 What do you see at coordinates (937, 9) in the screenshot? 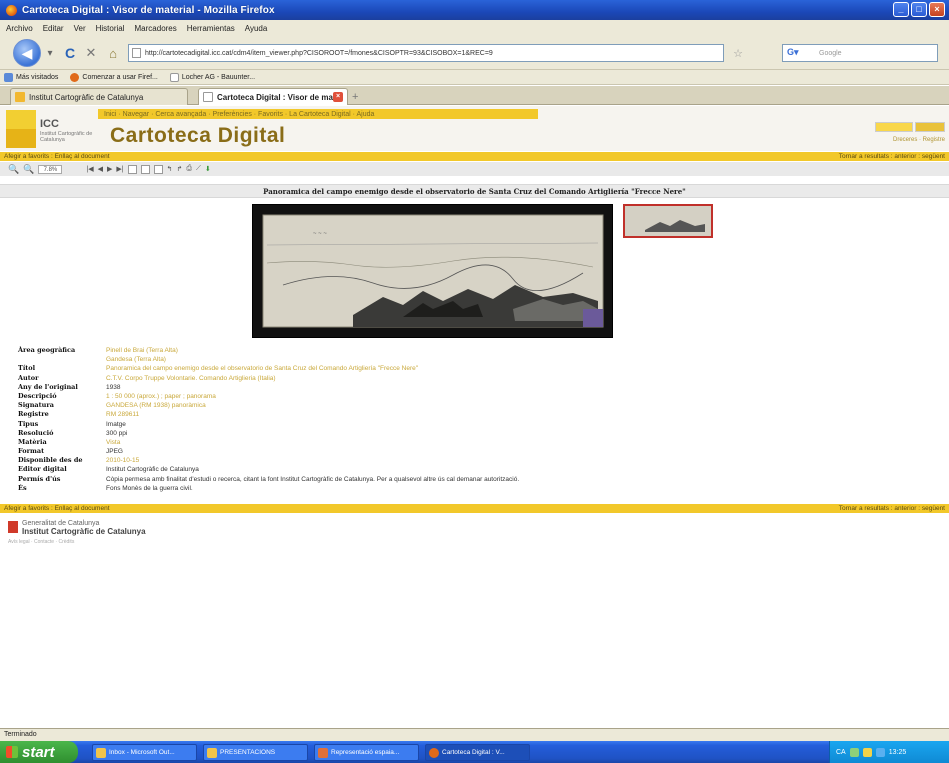
I see `close-button: ×` at bounding box center [937, 9].